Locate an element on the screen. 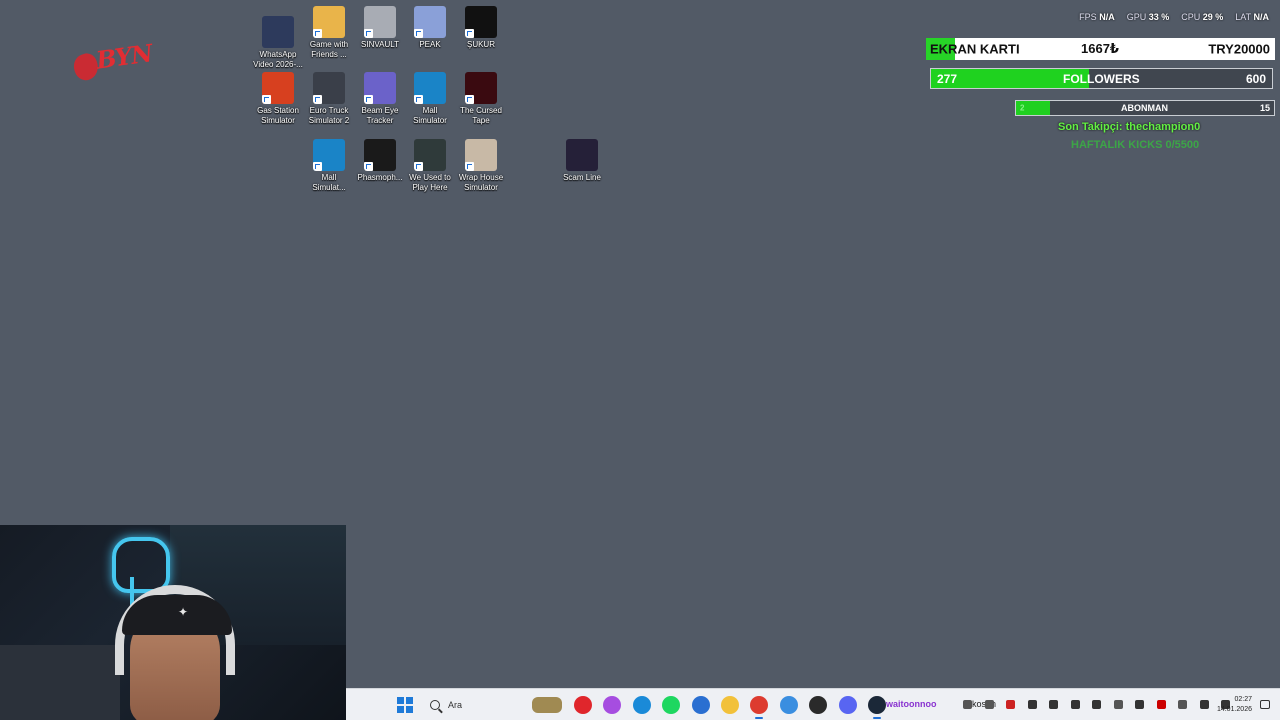 The image size is (1280, 720). gas-station-icon is located at coordinates (278, 88).